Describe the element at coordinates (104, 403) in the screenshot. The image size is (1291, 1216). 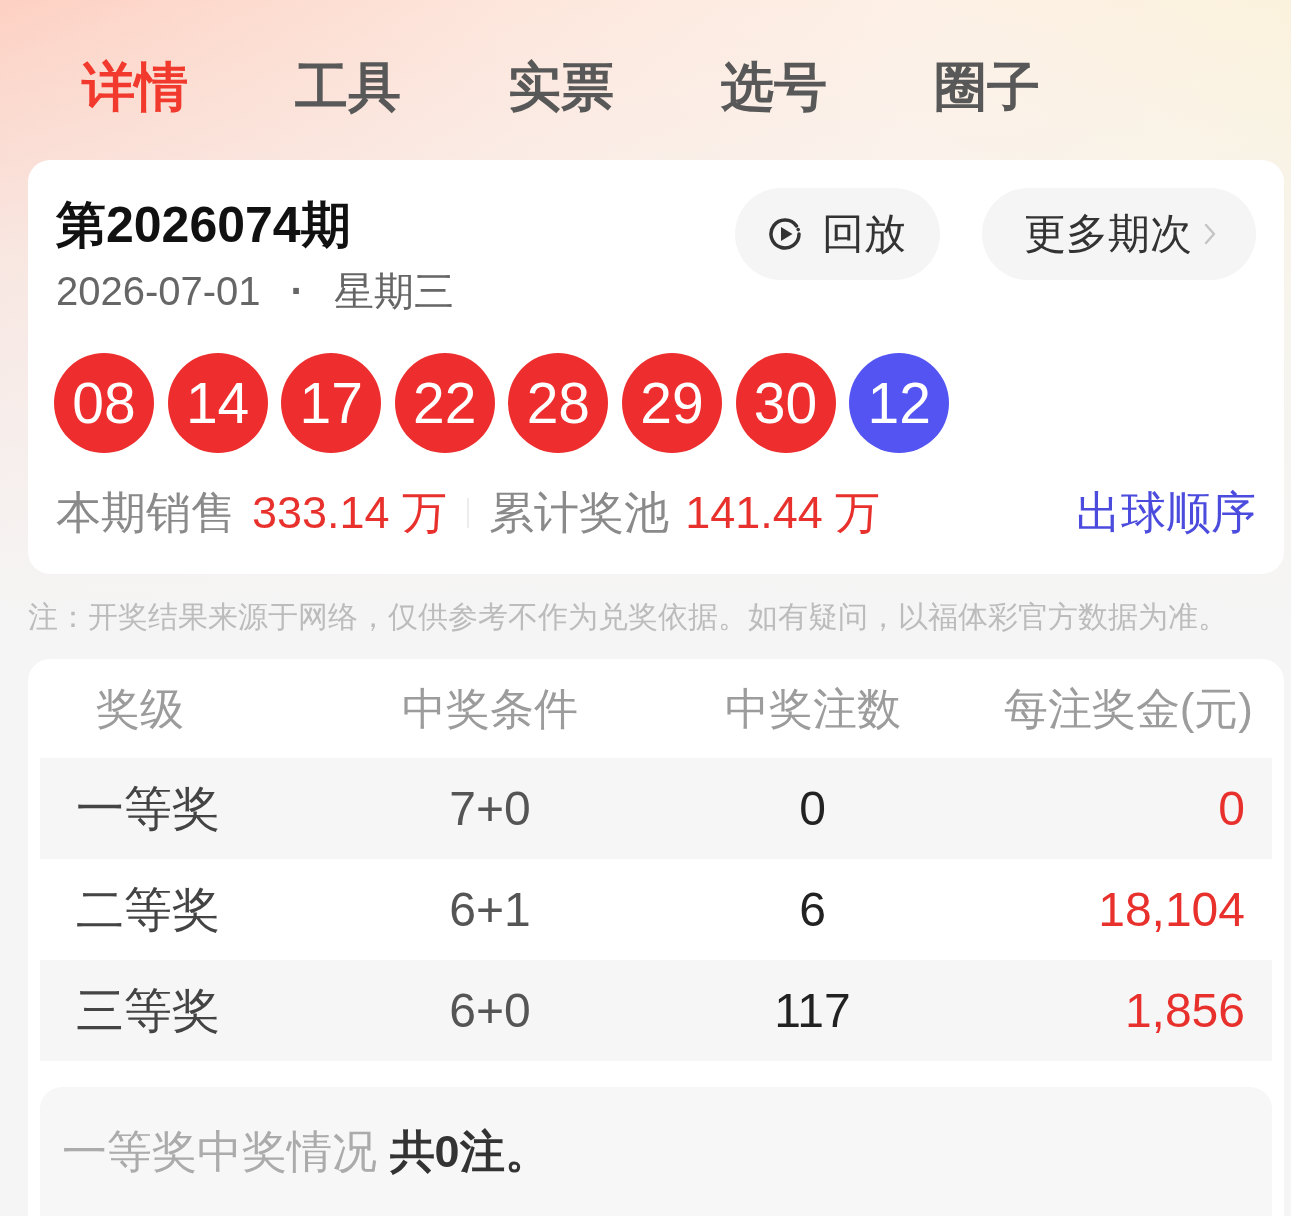
I see `number-ball: 08` at that location.